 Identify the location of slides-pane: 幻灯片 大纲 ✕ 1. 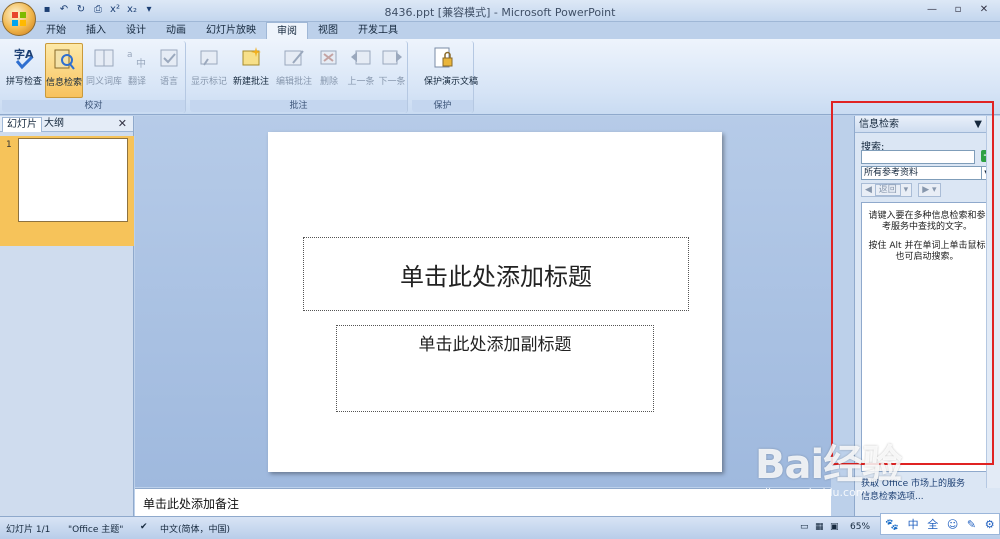
(67, 316).